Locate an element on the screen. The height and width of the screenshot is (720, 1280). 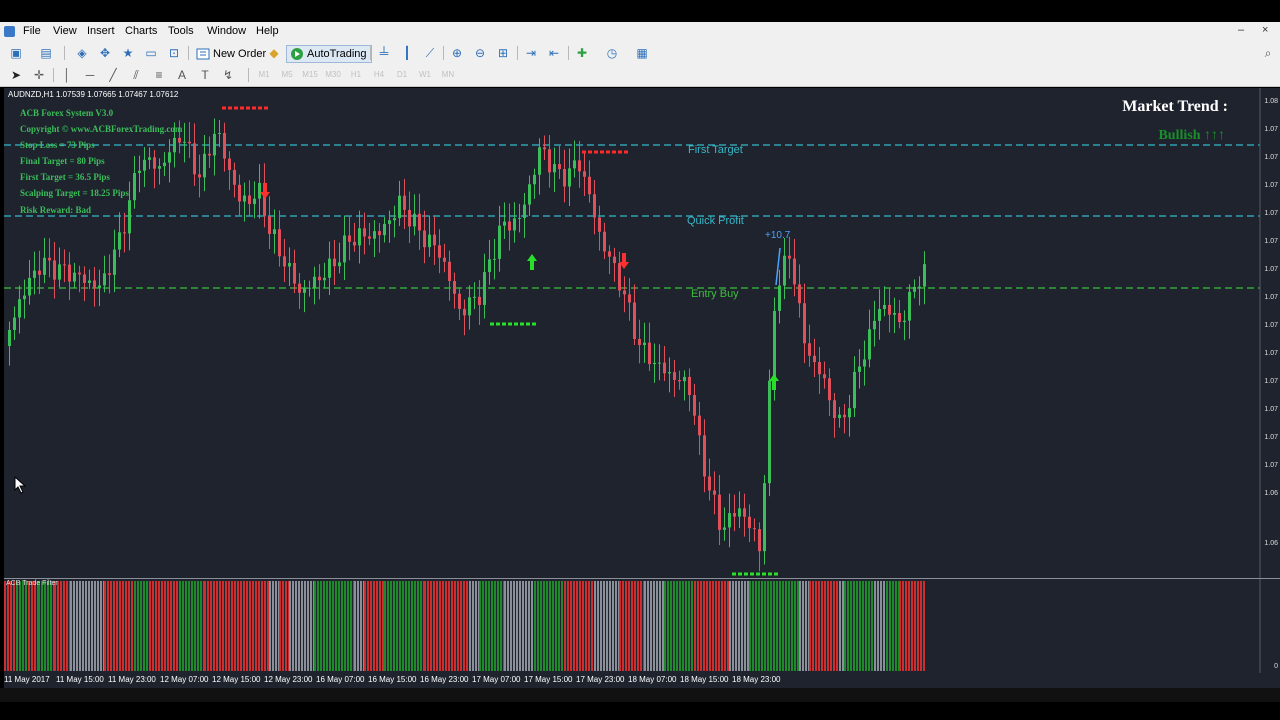
trade-filter-canvas is located at coordinates (632, 626).